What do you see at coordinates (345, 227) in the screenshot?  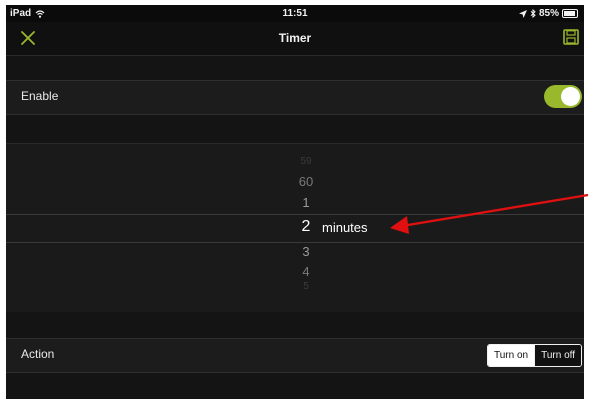 I see `picker-unit-label: minutes` at bounding box center [345, 227].